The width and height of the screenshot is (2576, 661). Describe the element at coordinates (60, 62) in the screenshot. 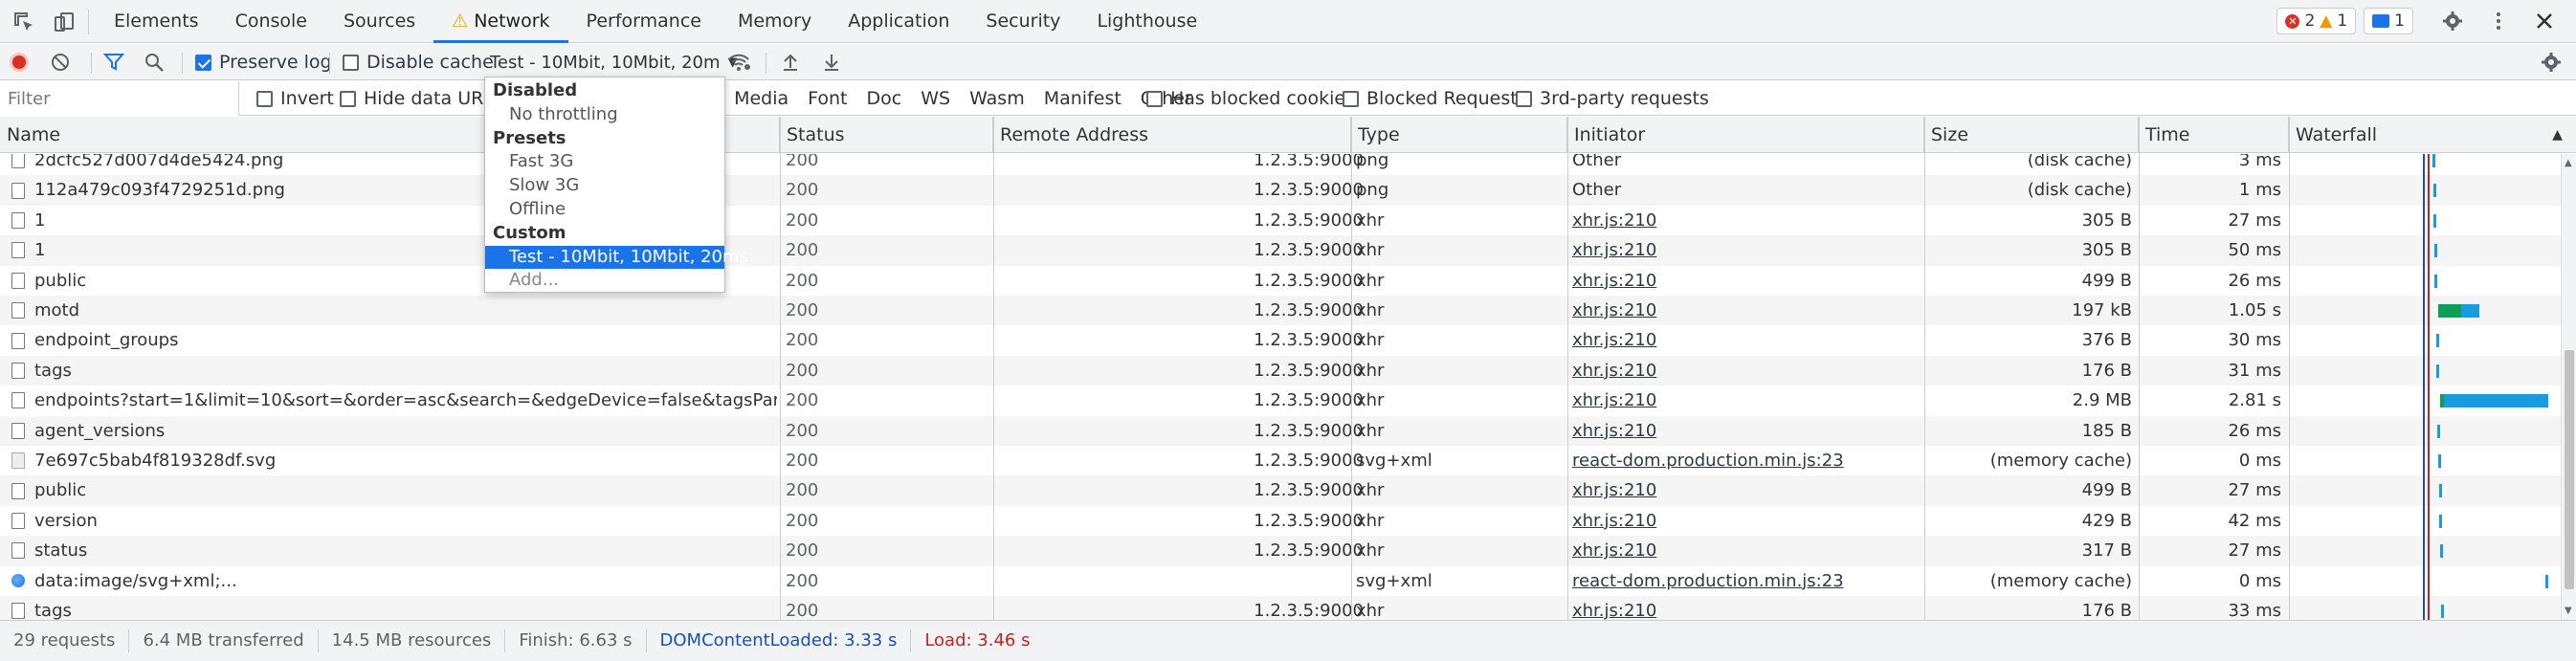

I see `clear-button` at that location.